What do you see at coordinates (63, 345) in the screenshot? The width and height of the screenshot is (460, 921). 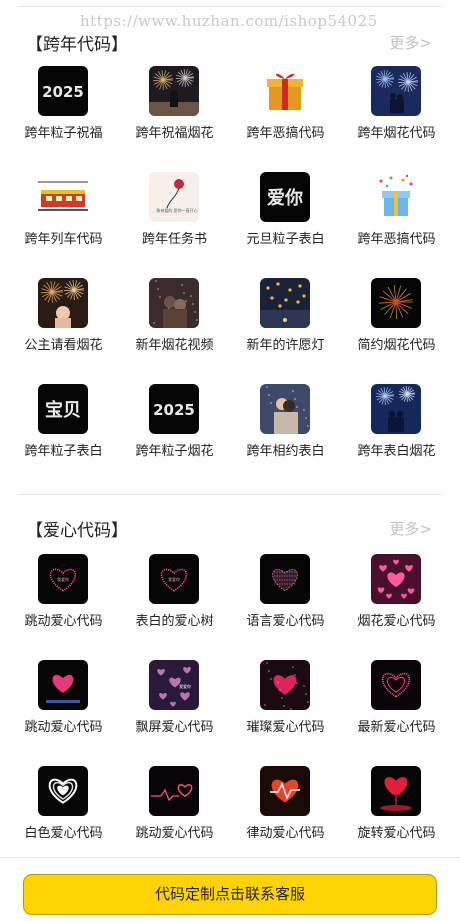 I see `item-label: 公主请看烟花` at bounding box center [63, 345].